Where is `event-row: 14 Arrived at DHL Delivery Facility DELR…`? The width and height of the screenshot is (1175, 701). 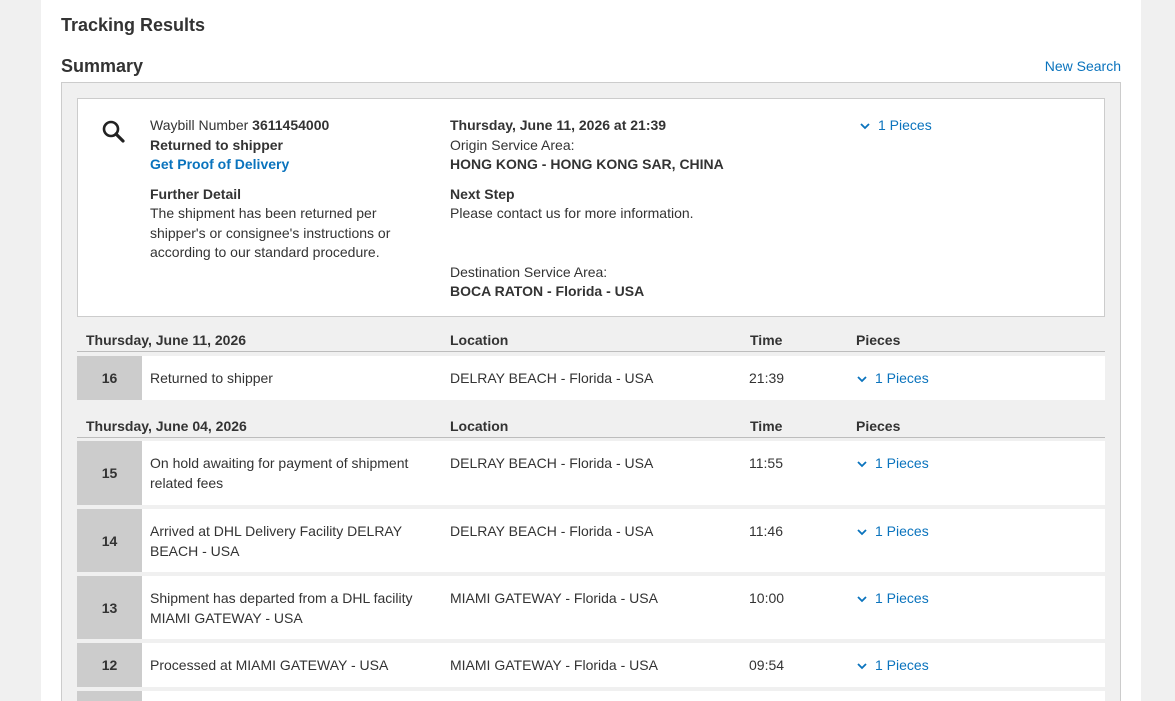 event-row: 14 Arrived at DHL Delivery Facility DELR… is located at coordinates (591, 540).